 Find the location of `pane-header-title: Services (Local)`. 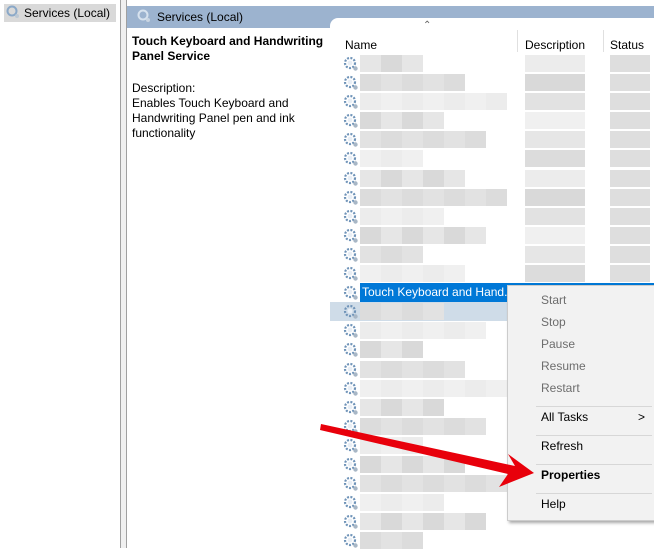

pane-header-title: Services (Local) is located at coordinates (200, 17).